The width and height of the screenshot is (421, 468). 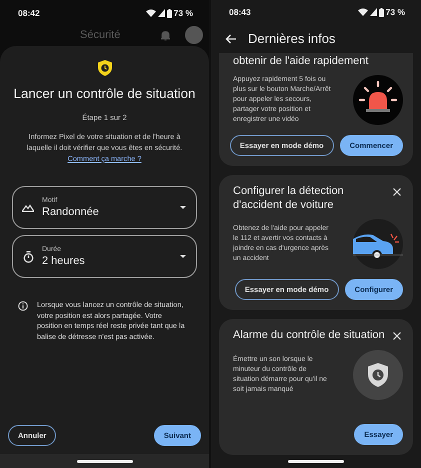 What do you see at coordinates (240, 12) in the screenshot?
I see `status-time: 08:43` at bounding box center [240, 12].